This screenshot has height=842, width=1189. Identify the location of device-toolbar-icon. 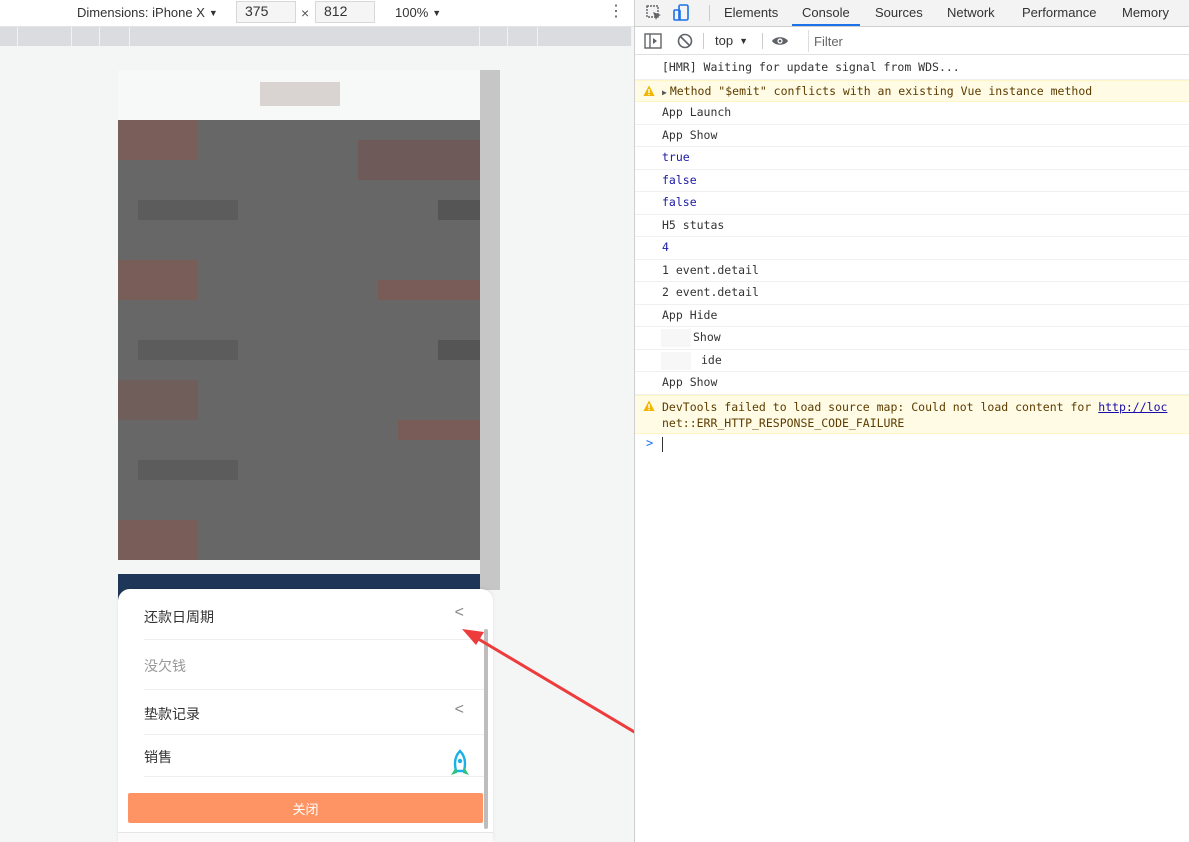
(682, 13).